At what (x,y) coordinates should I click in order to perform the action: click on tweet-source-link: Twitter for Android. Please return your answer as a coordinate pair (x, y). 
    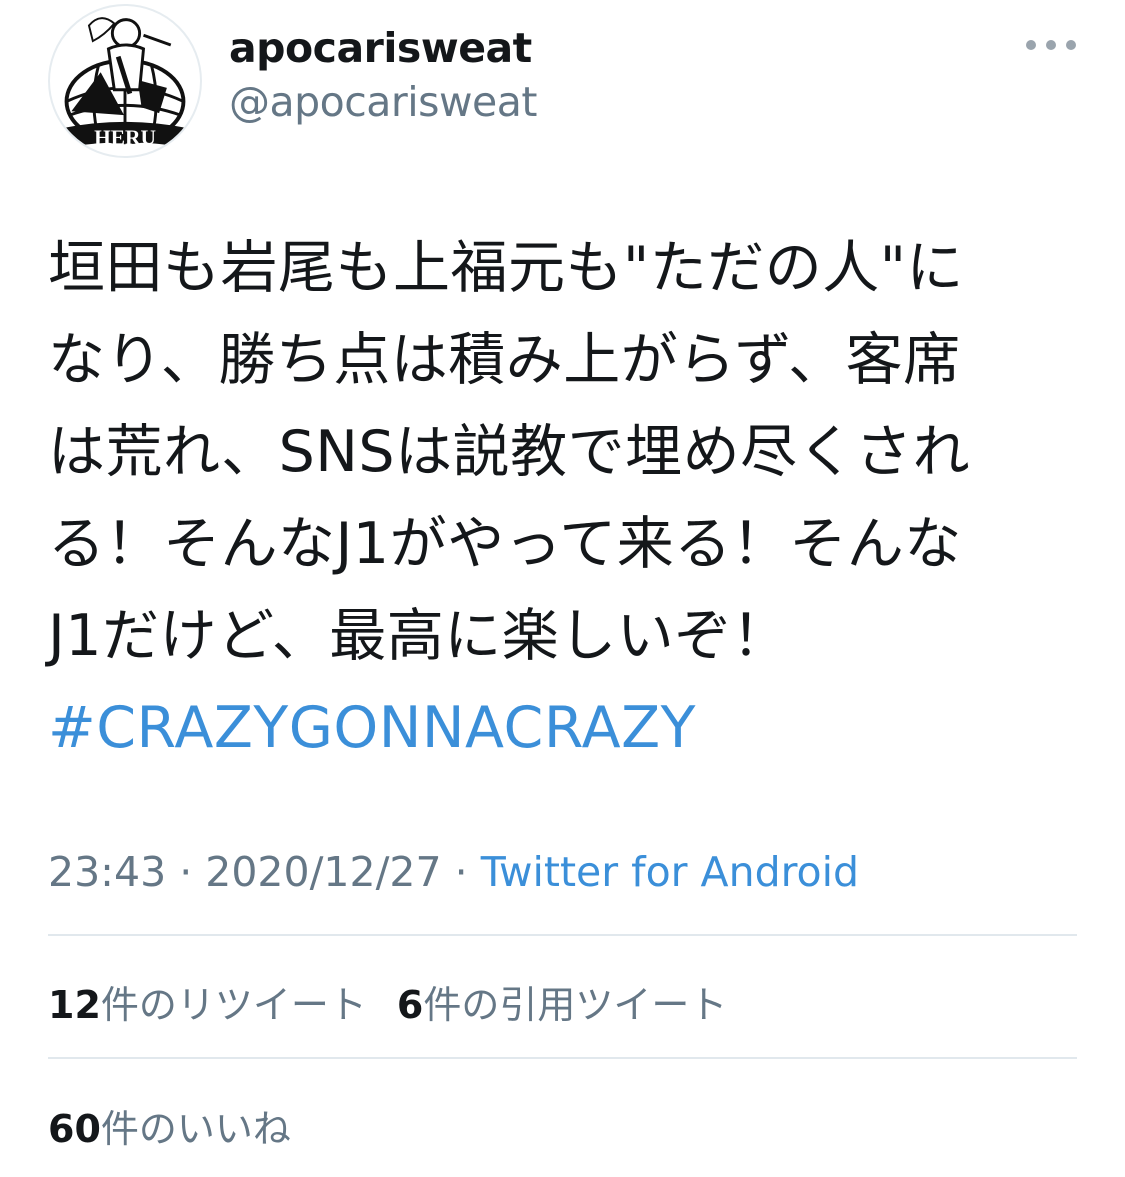
    Looking at the image, I should click on (670, 872).